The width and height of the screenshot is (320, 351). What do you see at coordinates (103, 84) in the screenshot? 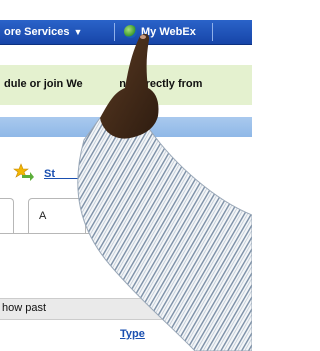
I see `banner-text: dule or join We ng directly from` at bounding box center [103, 84].